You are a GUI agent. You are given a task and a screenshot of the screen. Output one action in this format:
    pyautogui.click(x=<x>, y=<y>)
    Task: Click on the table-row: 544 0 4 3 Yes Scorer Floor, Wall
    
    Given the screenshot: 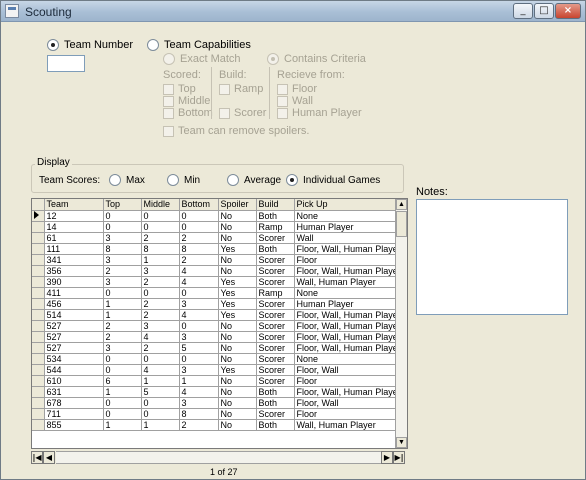 What is the action you would take?
    pyautogui.click(x=218, y=370)
    